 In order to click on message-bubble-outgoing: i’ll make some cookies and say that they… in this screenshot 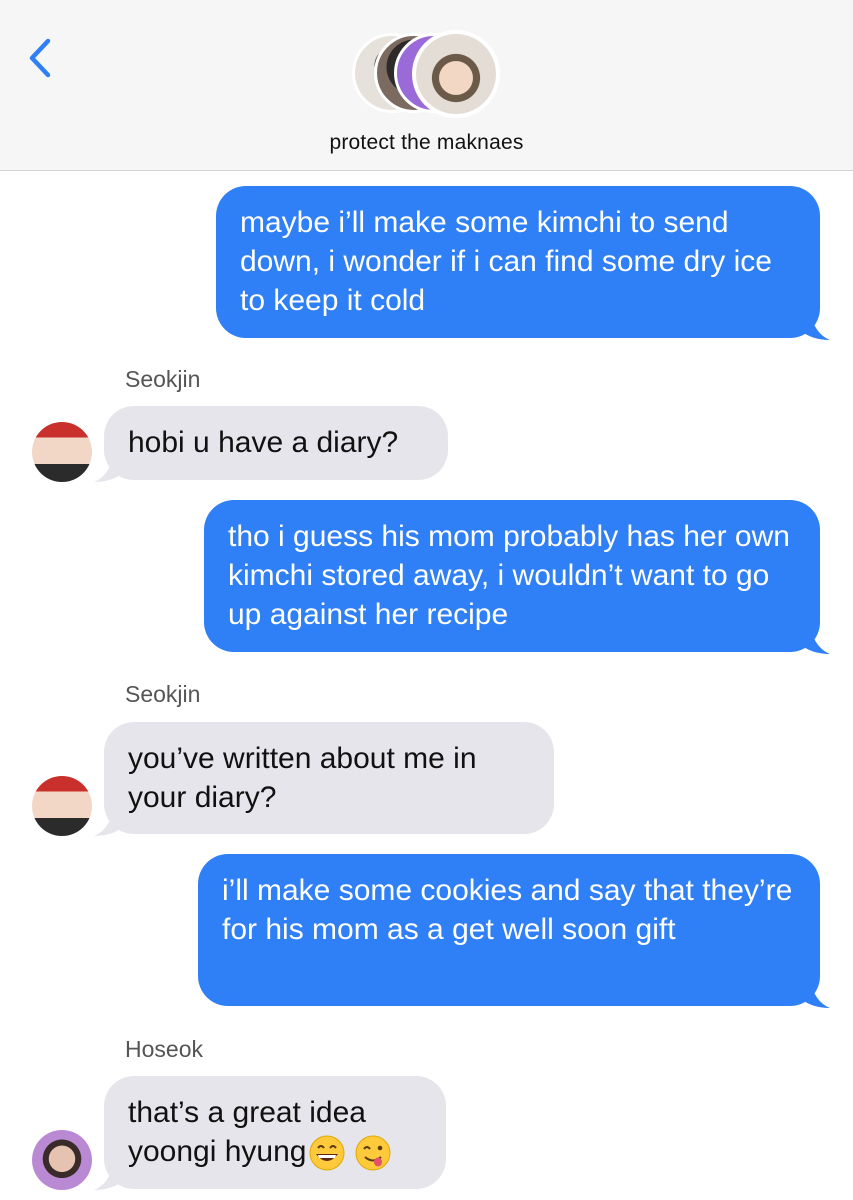, I will do `click(509, 930)`.